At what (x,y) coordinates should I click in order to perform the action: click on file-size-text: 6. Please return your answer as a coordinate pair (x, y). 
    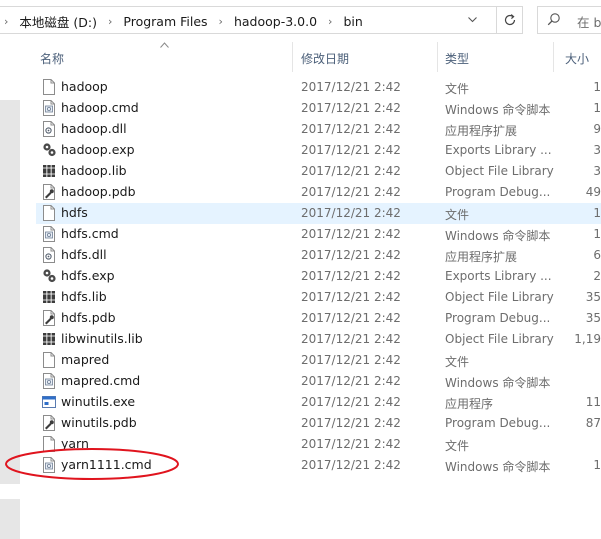
    Looking at the image, I should click on (597, 255).